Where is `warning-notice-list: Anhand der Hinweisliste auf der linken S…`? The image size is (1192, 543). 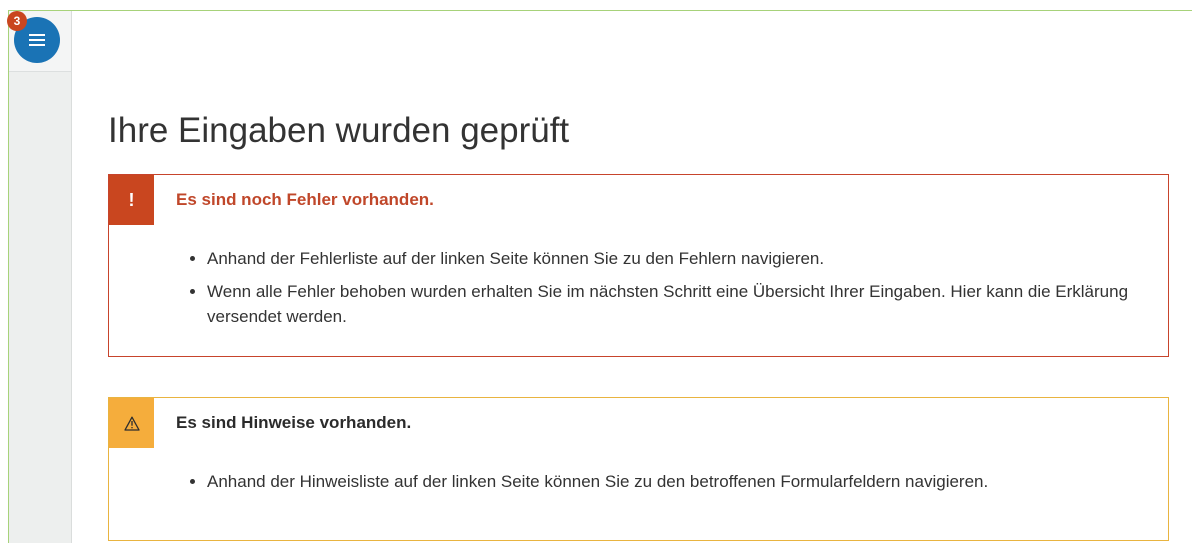 warning-notice-list: Anhand der Hinweisliste auf der linken S… is located at coordinates (646, 485).